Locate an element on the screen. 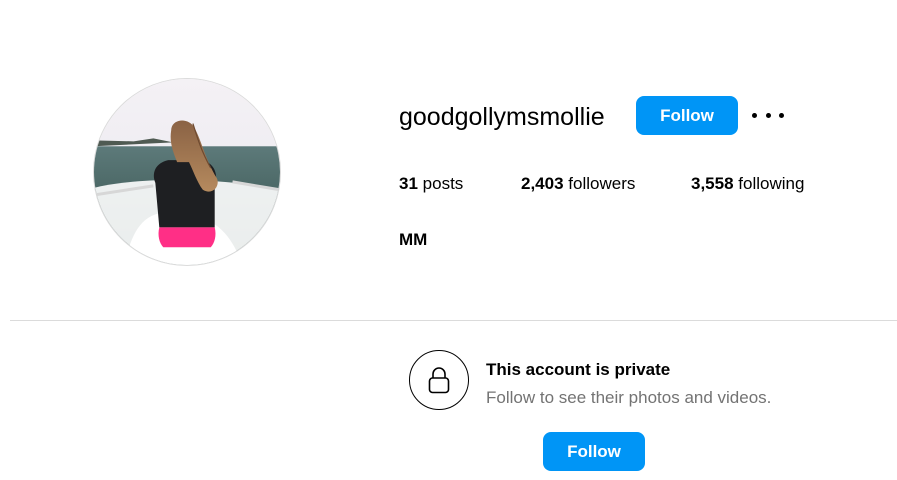 This screenshot has height=480, width=897. follow-button: Follow is located at coordinates (687, 115).